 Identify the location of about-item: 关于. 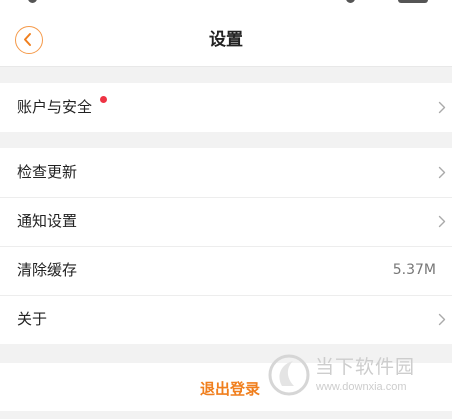
(226, 319).